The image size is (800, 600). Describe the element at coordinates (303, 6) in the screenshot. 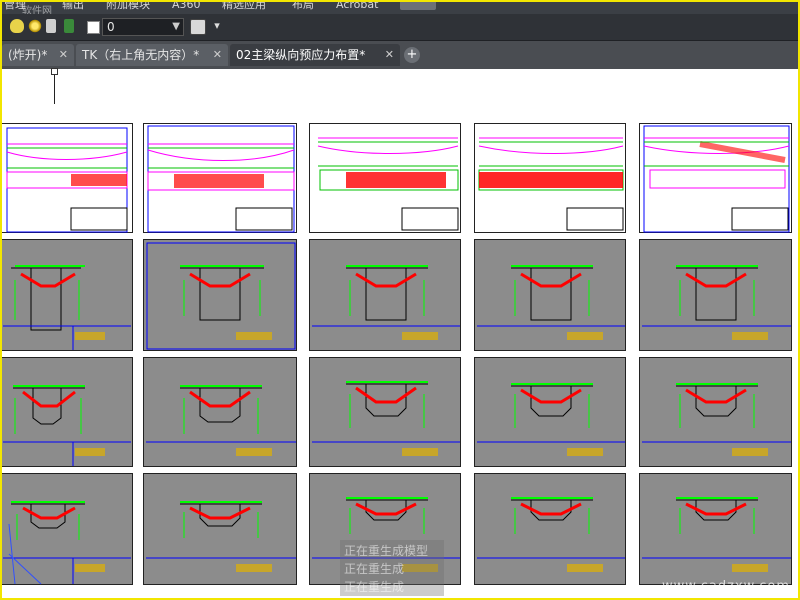

I see `ribbon-tab-layout: 布局` at that location.